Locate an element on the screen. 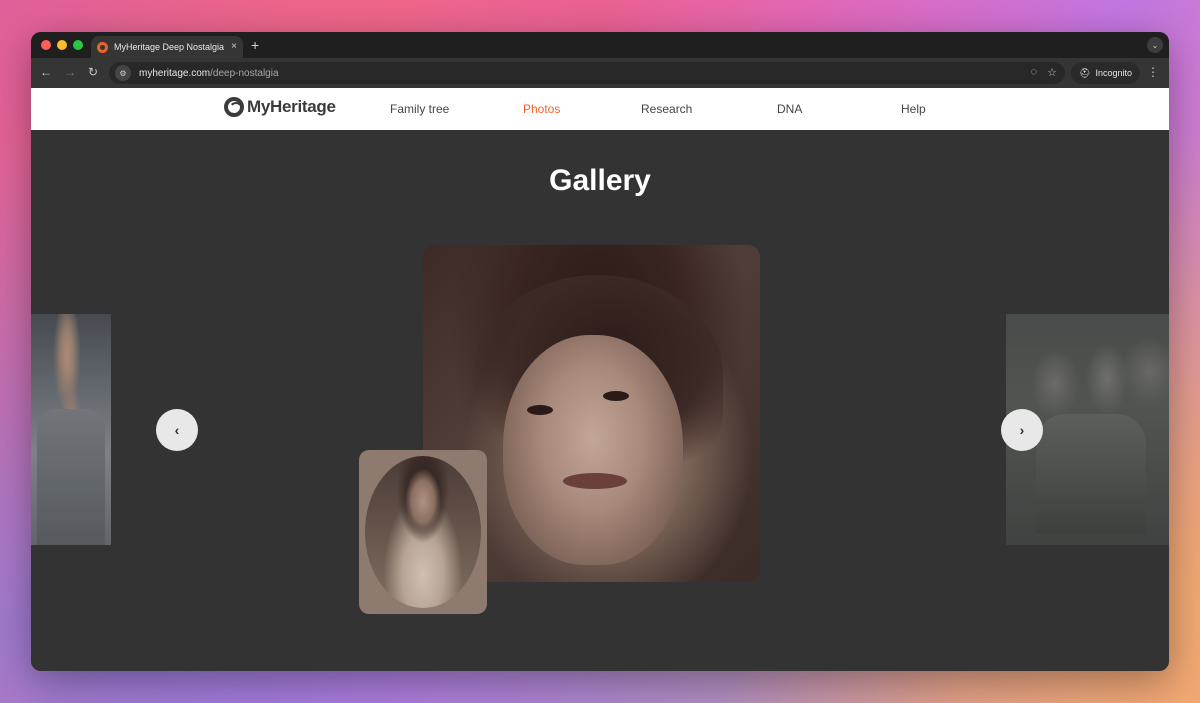  myheritage-logo-icon is located at coordinates (234, 107).